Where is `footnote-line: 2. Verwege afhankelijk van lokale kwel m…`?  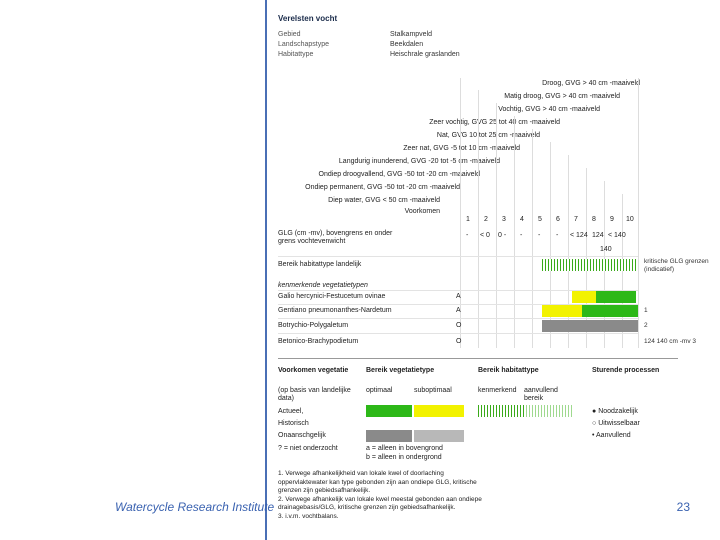 footnote-line: 2. Verwege afhankelijk van lokale kwel m… is located at coordinates (380, 499).